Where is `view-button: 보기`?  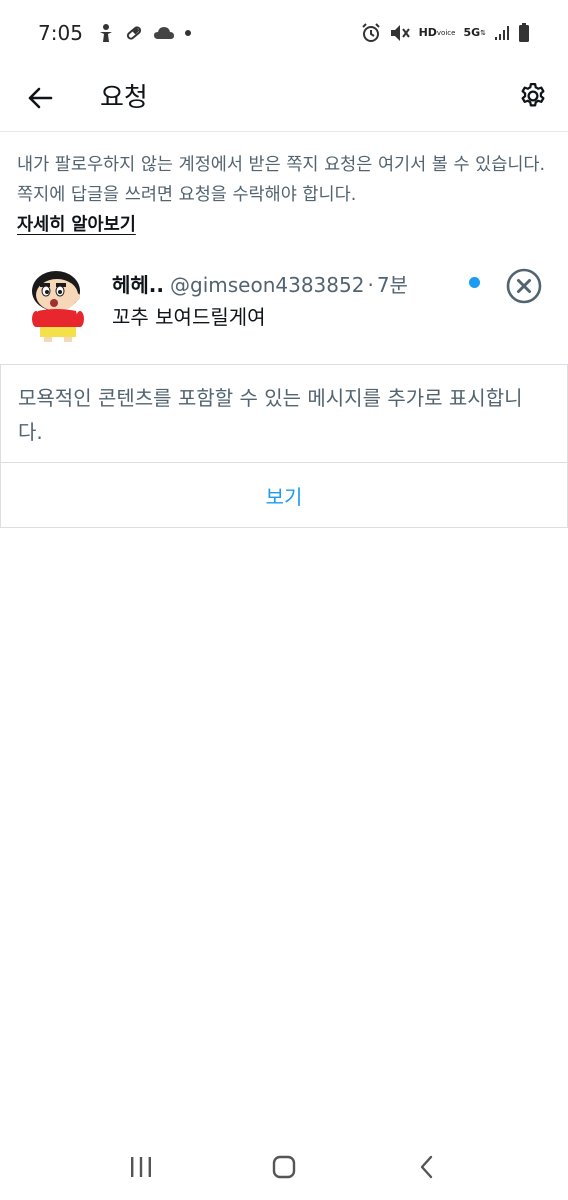
view-button: 보기 is located at coordinates (284, 495).